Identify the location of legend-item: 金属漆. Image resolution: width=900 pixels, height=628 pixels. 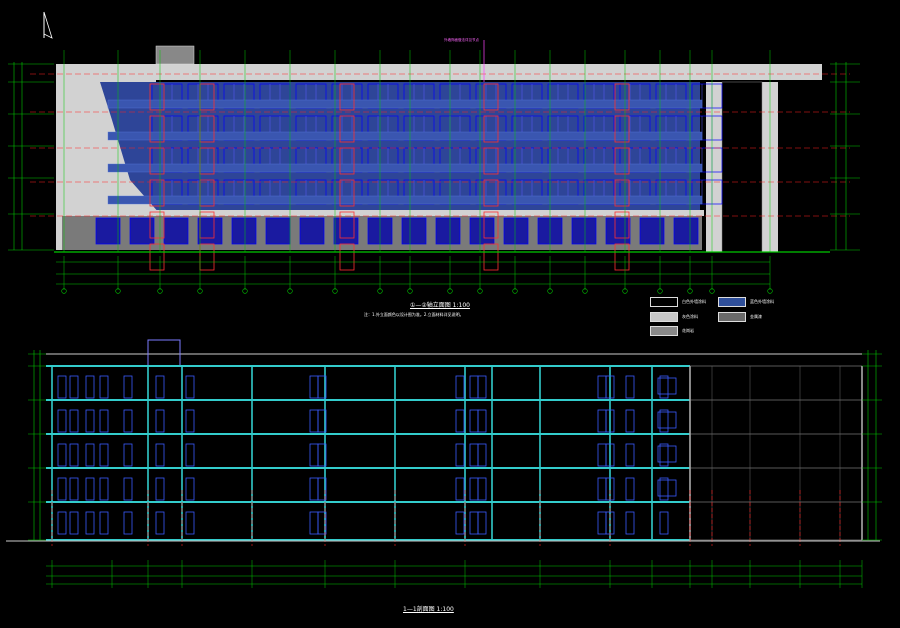
(740, 317).